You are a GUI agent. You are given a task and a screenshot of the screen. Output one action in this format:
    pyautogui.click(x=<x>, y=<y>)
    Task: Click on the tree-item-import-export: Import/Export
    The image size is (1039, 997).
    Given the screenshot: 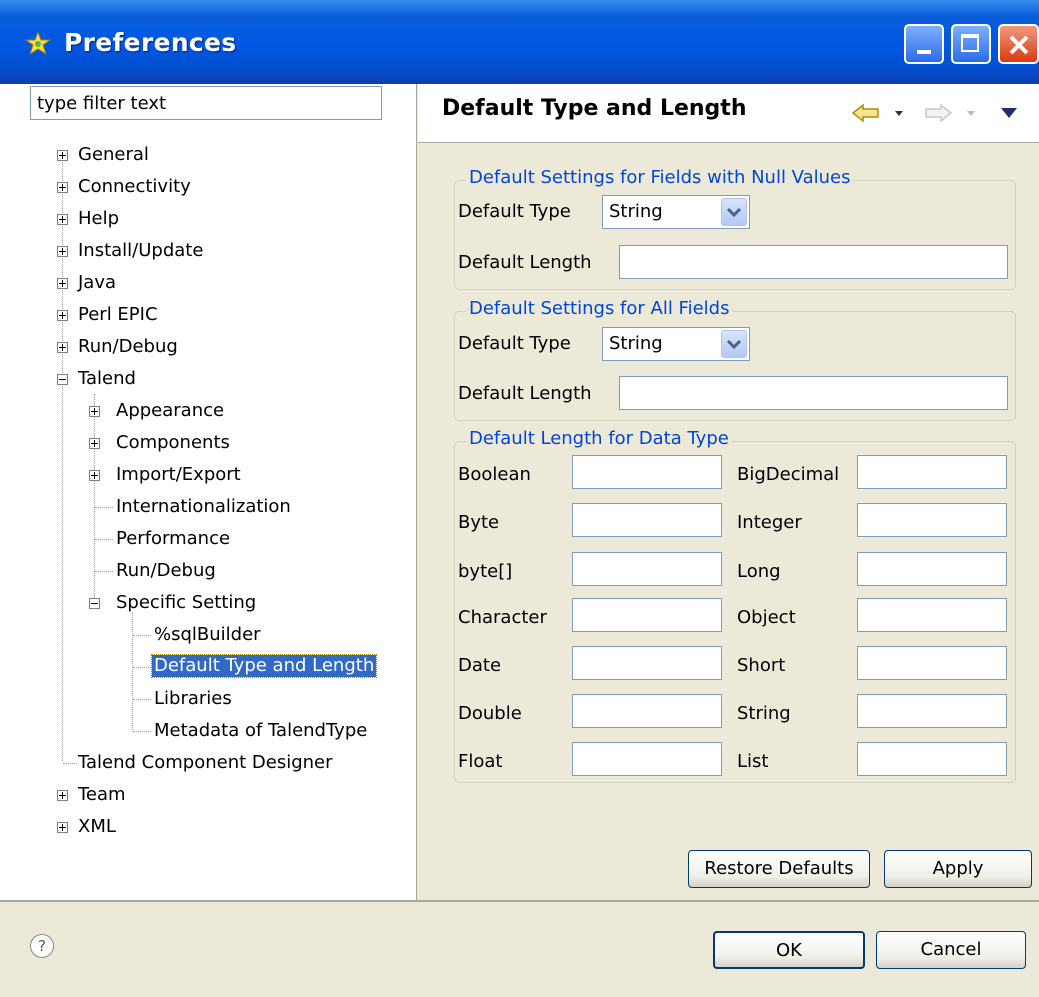 What is the action you would take?
    pyautogui.click(x=178, y=475)
    